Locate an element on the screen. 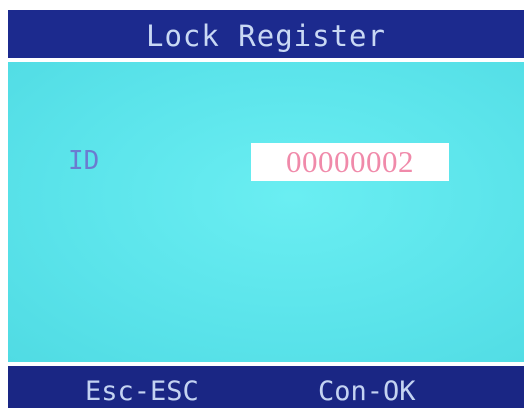 The image size is (531, 408). id-field: 00000002 is located at coordinates (350, 162).